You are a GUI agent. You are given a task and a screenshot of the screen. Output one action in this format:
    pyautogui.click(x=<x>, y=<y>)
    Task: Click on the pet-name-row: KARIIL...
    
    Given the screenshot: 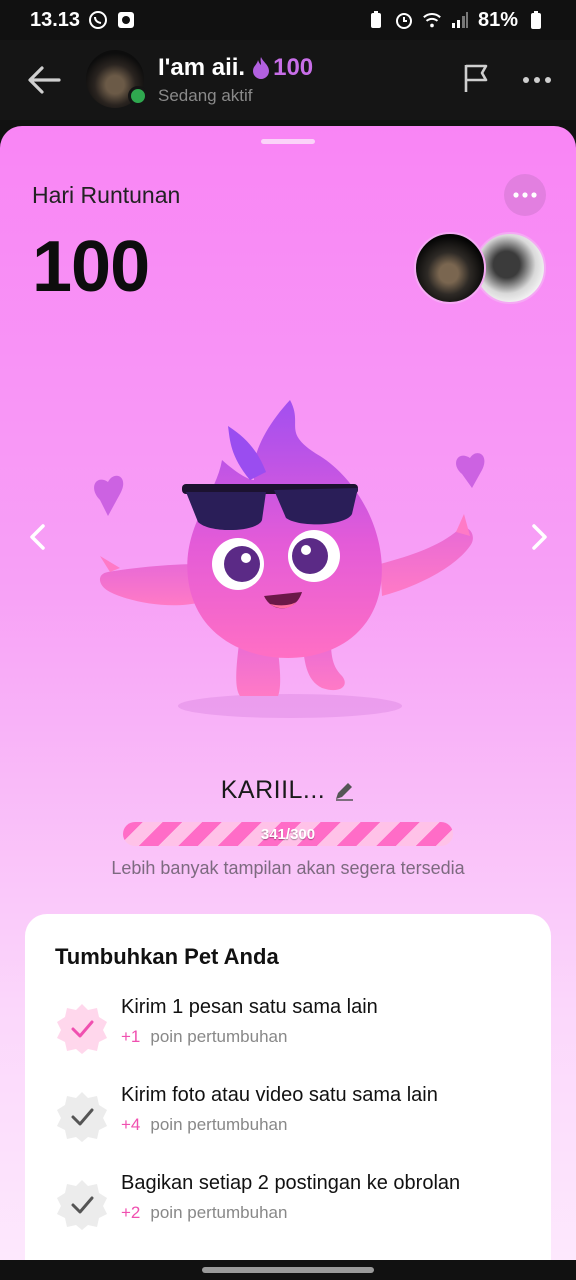 What is the action you would take?
    pyautogui.click(x=288, y=790)
    